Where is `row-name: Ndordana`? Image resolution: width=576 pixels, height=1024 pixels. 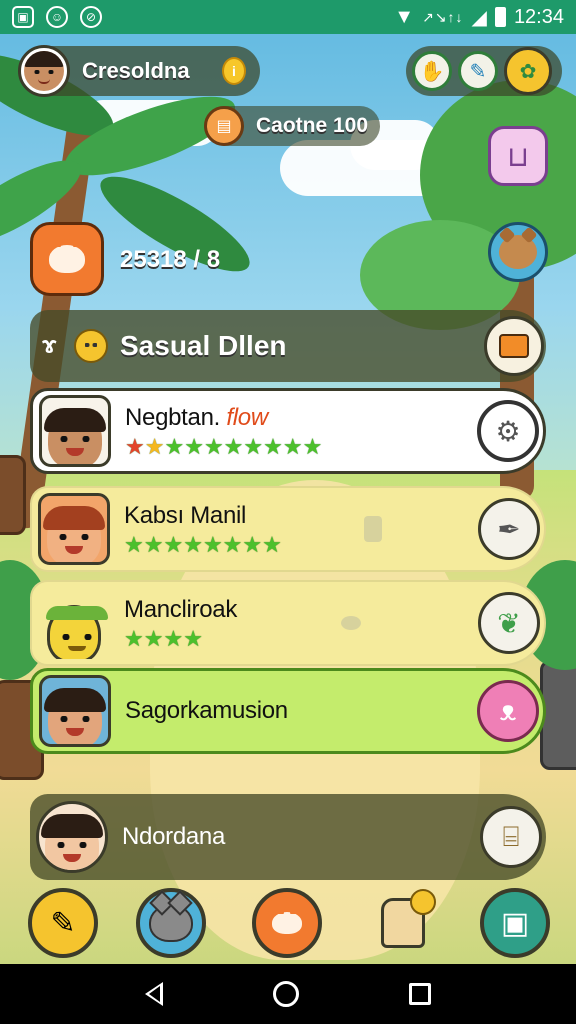 row-name: Ndordana is located at coordinates (174, 836).